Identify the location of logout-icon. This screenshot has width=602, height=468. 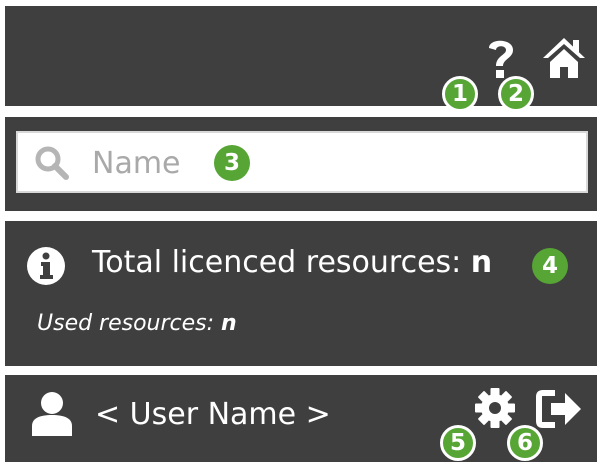
(559, 409).